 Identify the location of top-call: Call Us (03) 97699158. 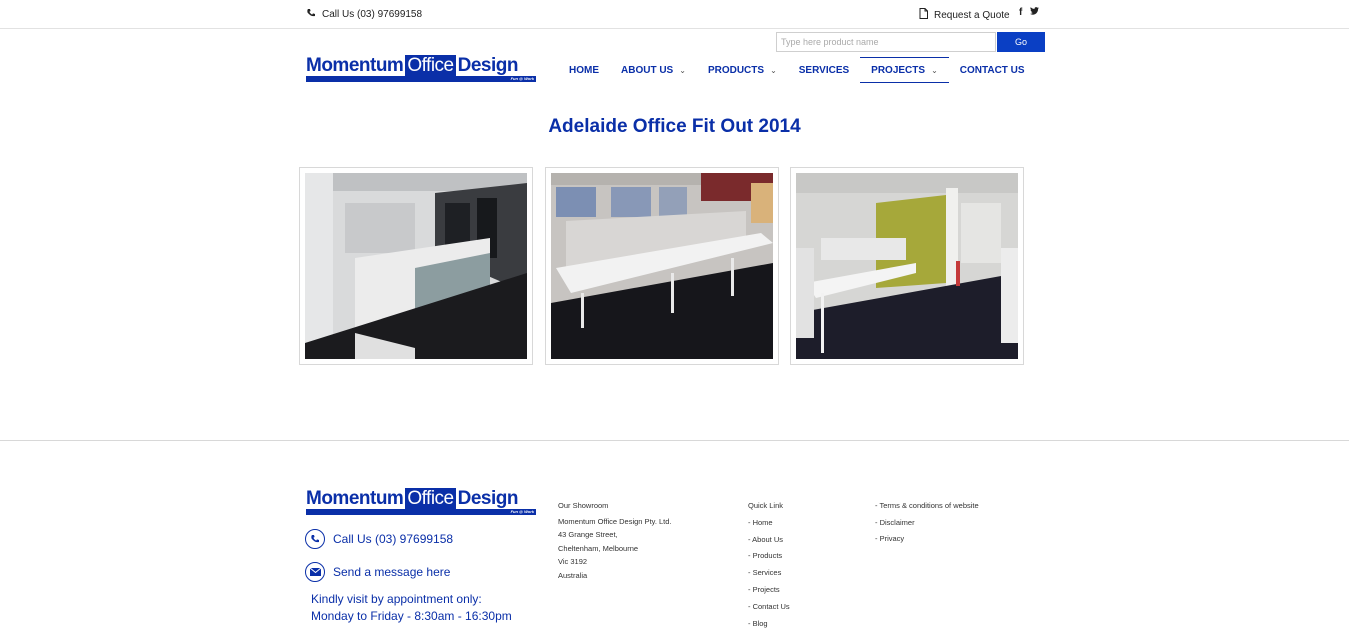
(364, 14).